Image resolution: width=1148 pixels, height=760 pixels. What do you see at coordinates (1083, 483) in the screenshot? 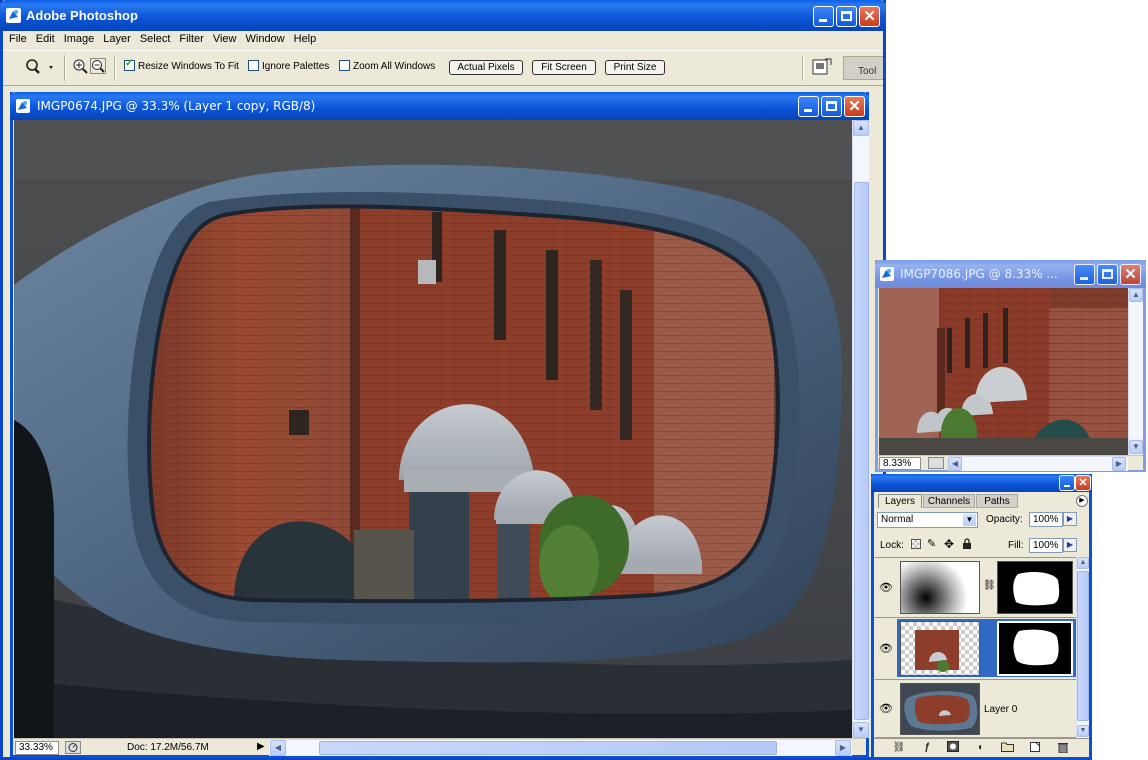
I see `panel-close-button: ✕` at bounding box center [1083, 483].